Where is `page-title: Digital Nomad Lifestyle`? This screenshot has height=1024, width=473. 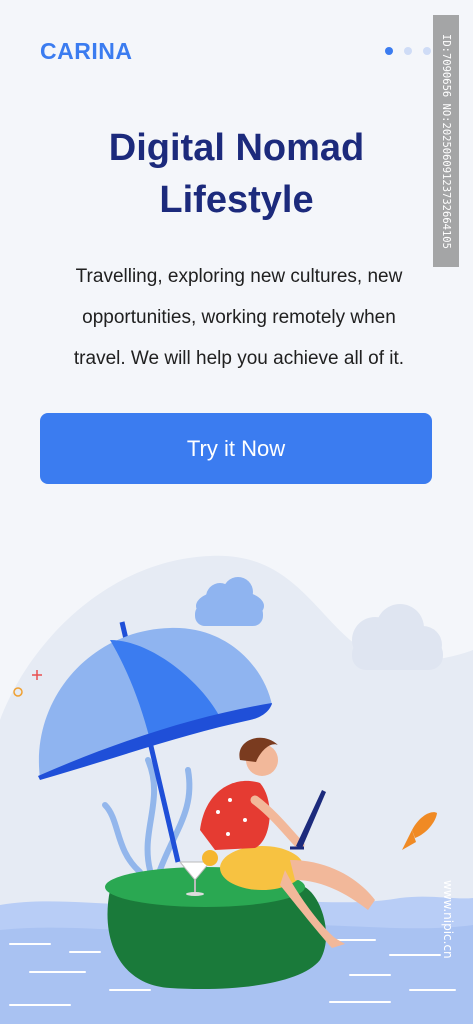
page-title: Digital Nomad Lifestyle is located at coordinates (236, 174).